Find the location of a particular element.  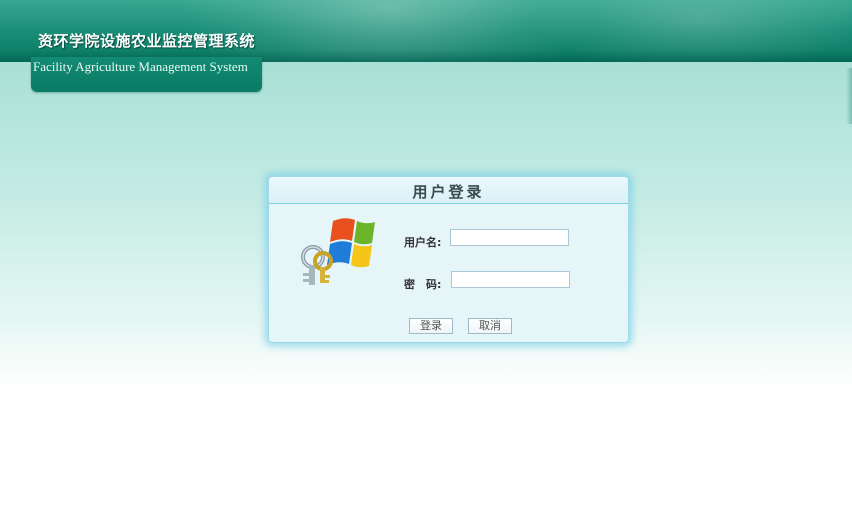

header-banner: 资环学院设施农业监控管理系统 is located at coordinates (426, 31).